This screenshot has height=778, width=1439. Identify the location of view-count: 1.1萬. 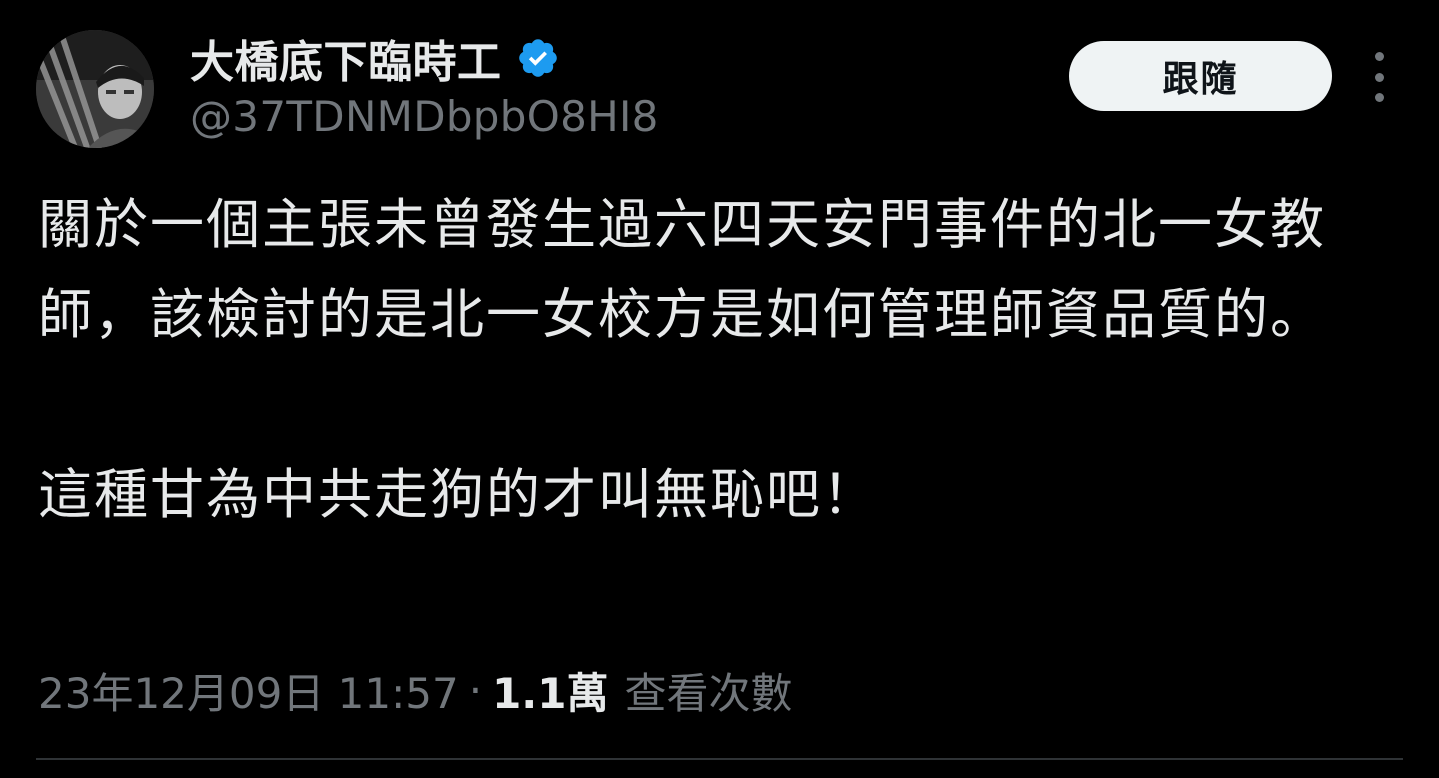
(550, 693).